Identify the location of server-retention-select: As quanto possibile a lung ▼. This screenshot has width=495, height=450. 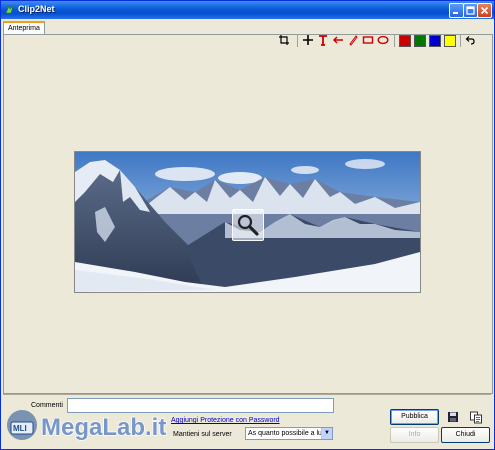
(289, 433).